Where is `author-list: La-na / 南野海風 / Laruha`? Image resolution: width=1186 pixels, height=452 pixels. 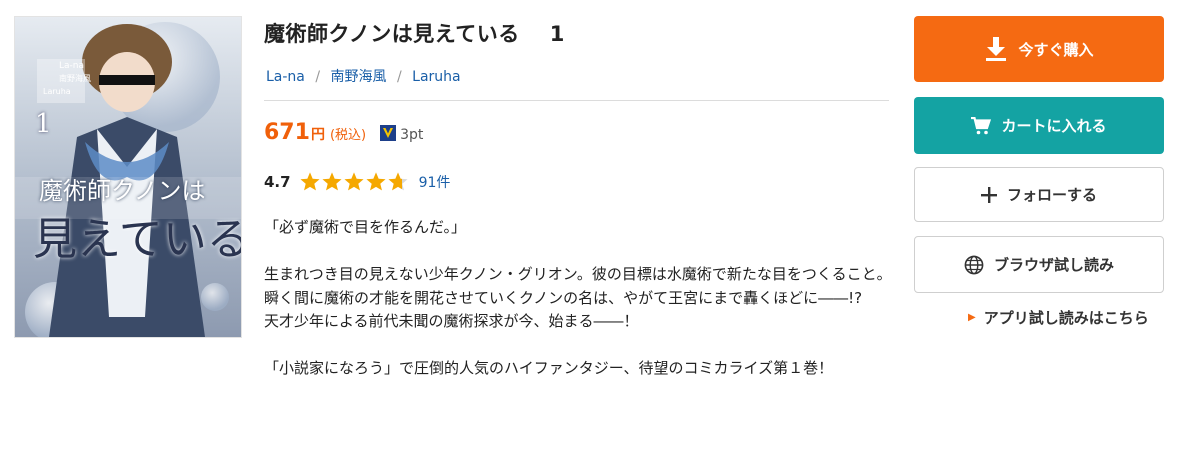
author-list: La-na / 南野海風 / Laruha is located at coordinates (363, 76).